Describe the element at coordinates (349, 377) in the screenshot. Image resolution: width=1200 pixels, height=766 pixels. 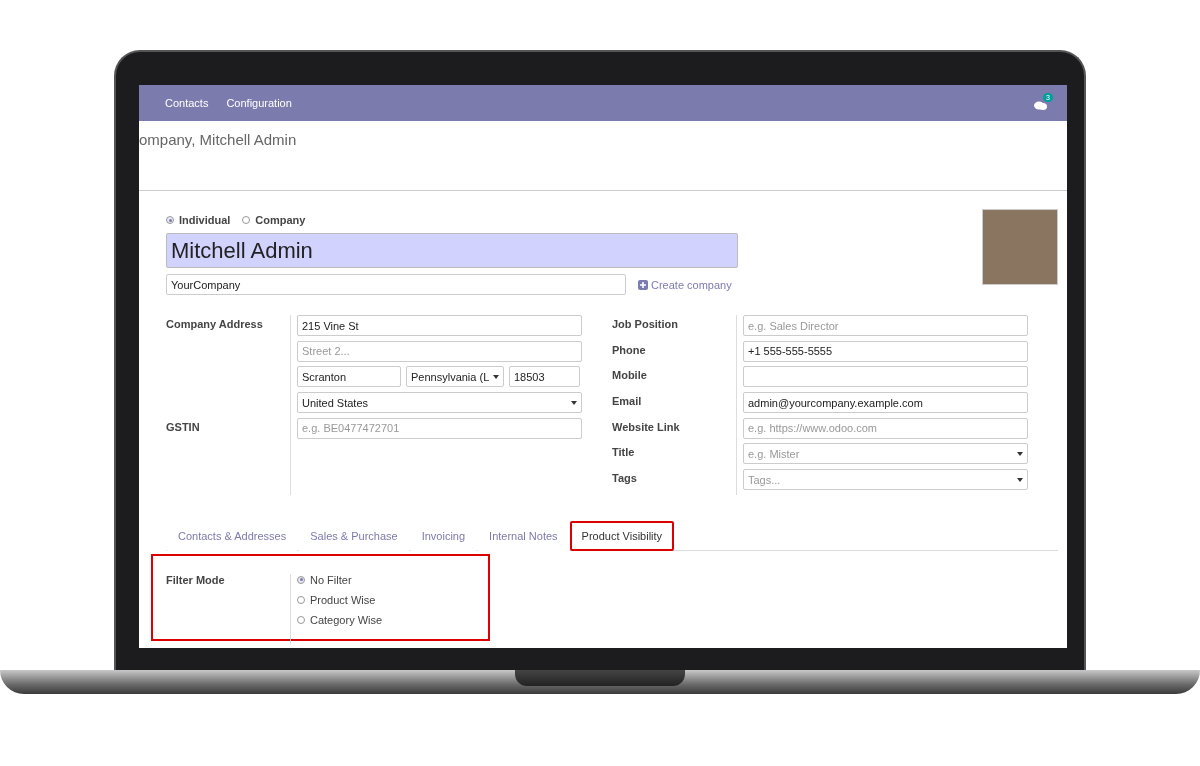
I see `city-field: Scranton` at that location.